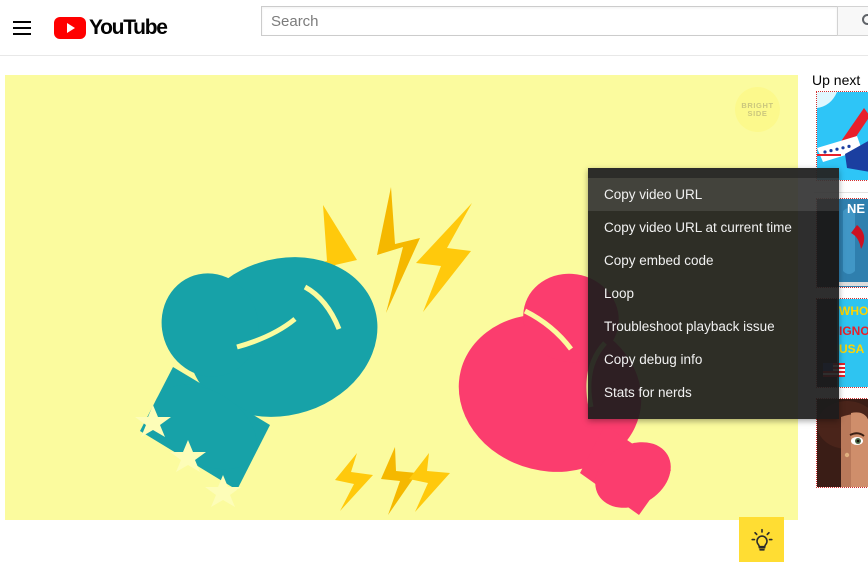  I want to click on svg-text: NE, so click(856, 208).